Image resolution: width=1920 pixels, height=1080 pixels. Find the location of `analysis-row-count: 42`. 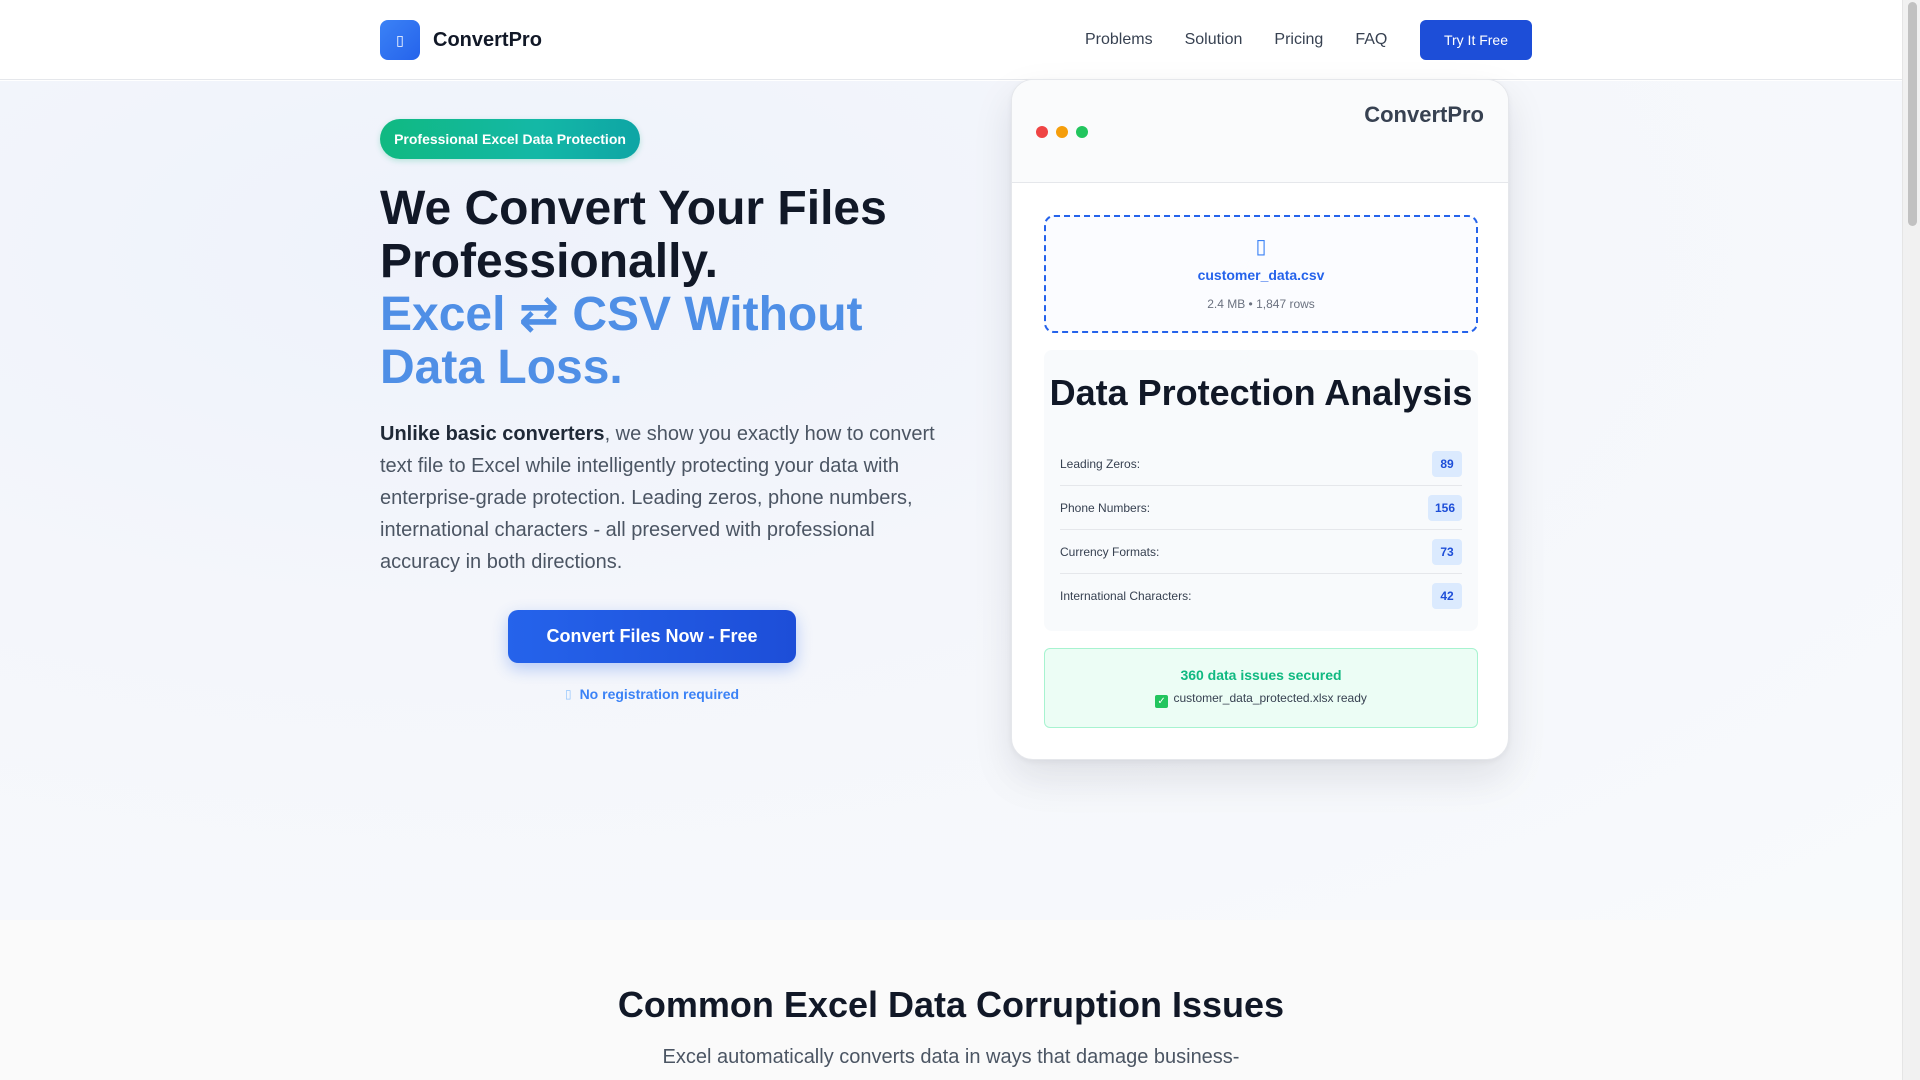

analysis-row-count: 42 is located at coordinates (1447, 596).